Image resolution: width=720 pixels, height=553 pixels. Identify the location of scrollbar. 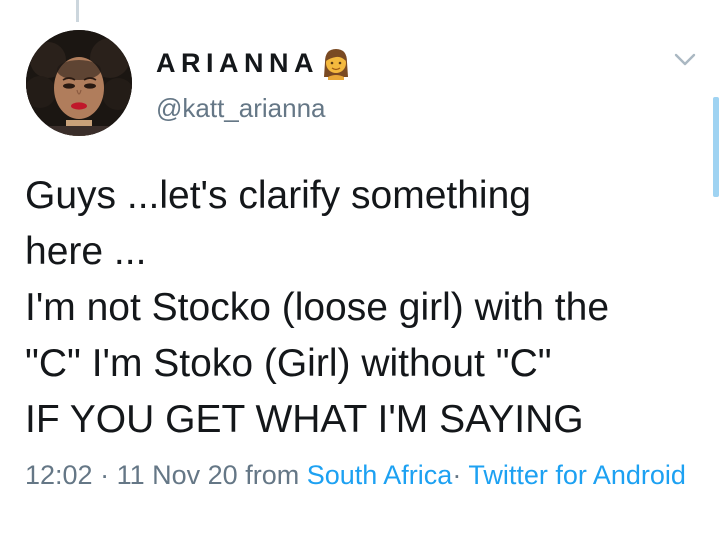
(716, 147).